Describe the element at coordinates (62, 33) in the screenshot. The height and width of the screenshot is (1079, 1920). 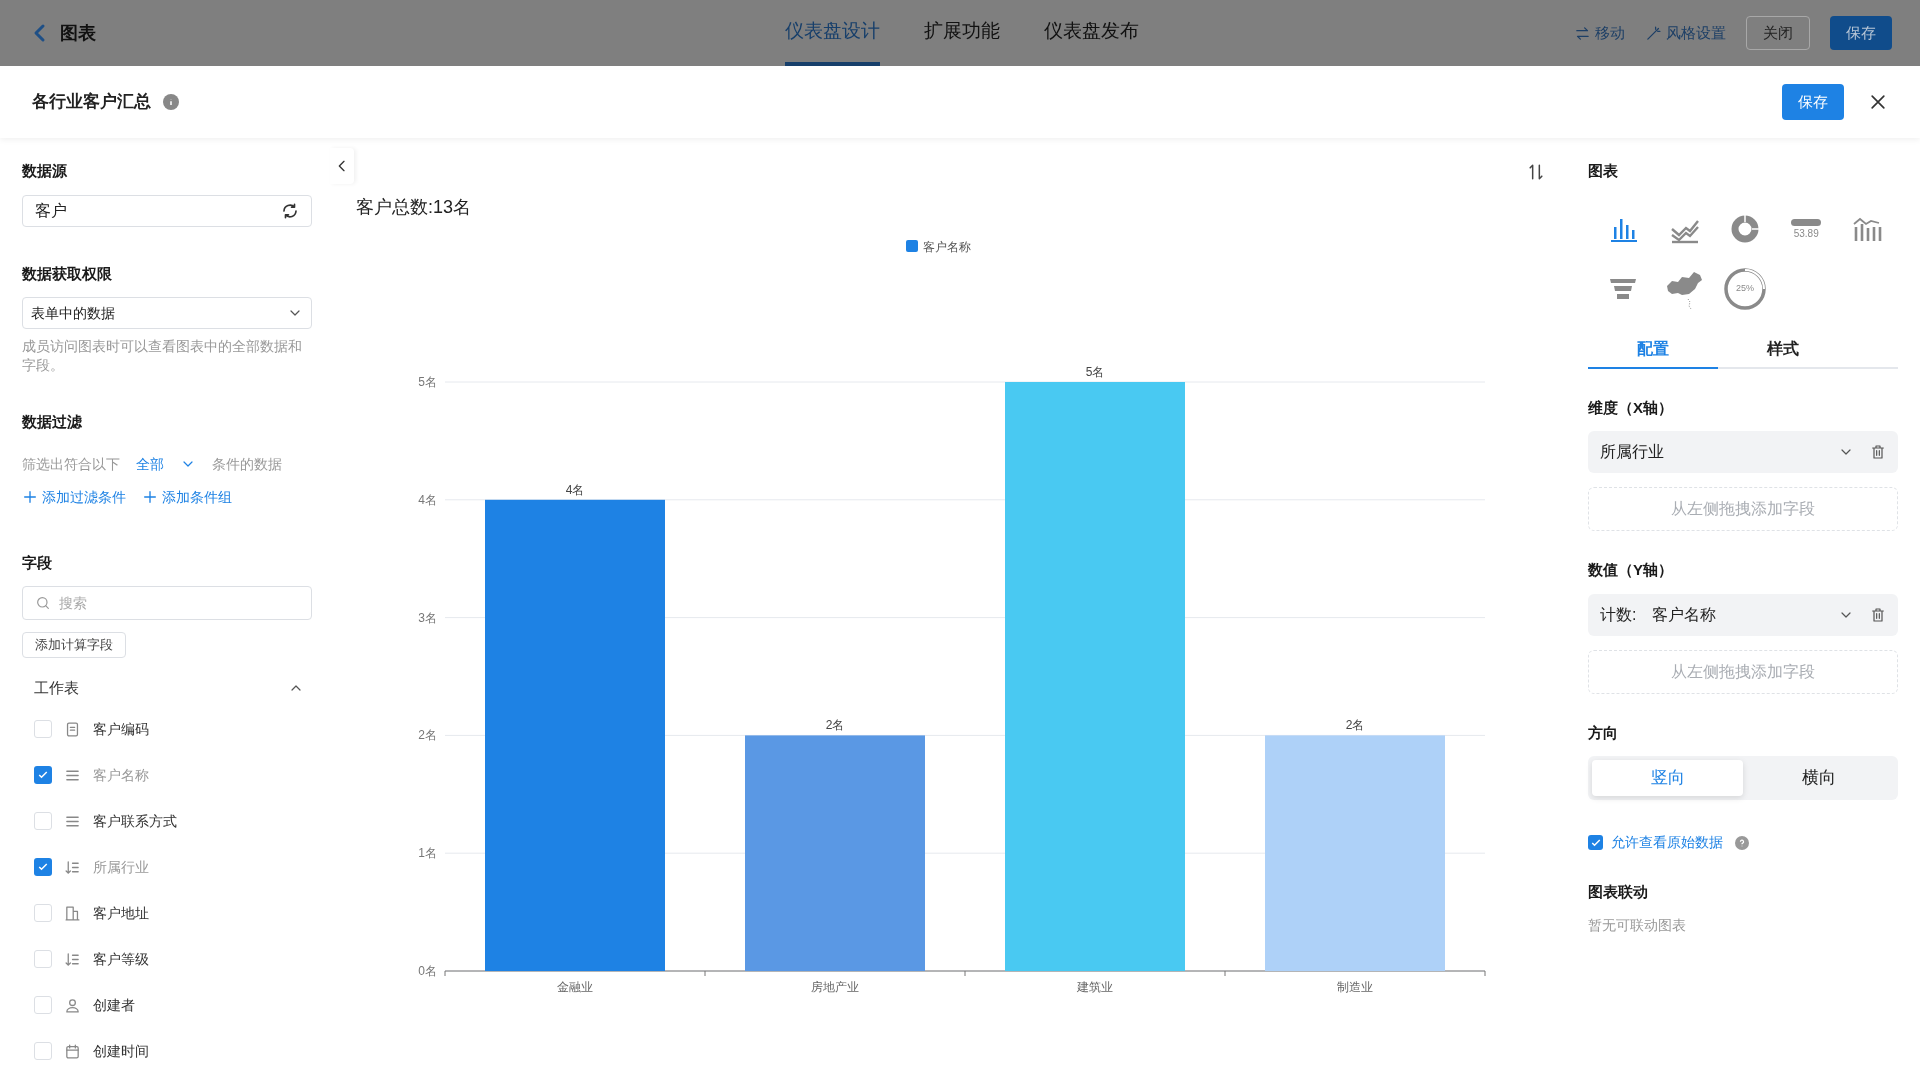
I see `back-button: 图表` at that location.